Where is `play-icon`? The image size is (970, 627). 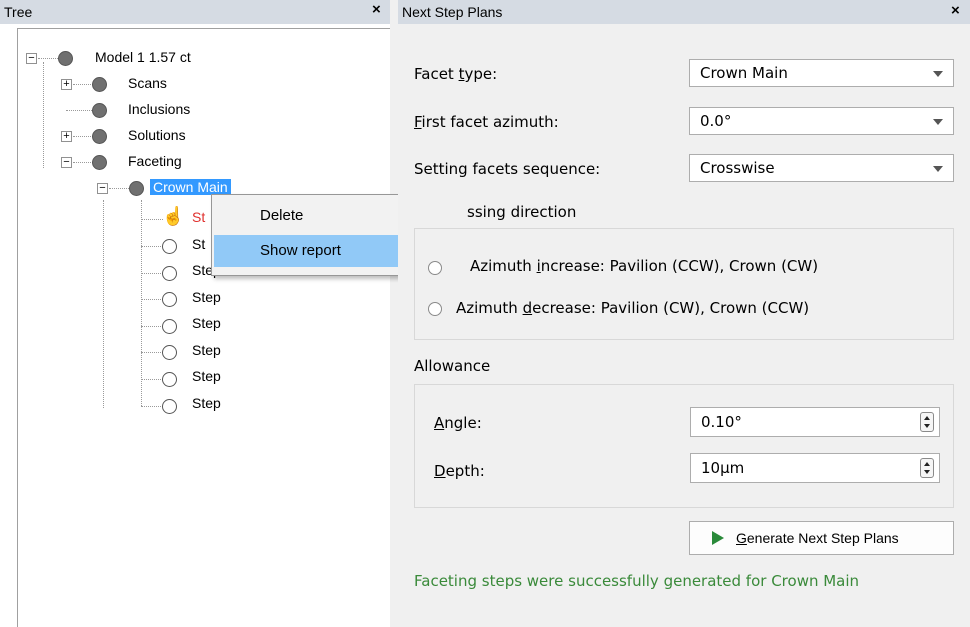
play-icon is located at coordinates (718, 538).